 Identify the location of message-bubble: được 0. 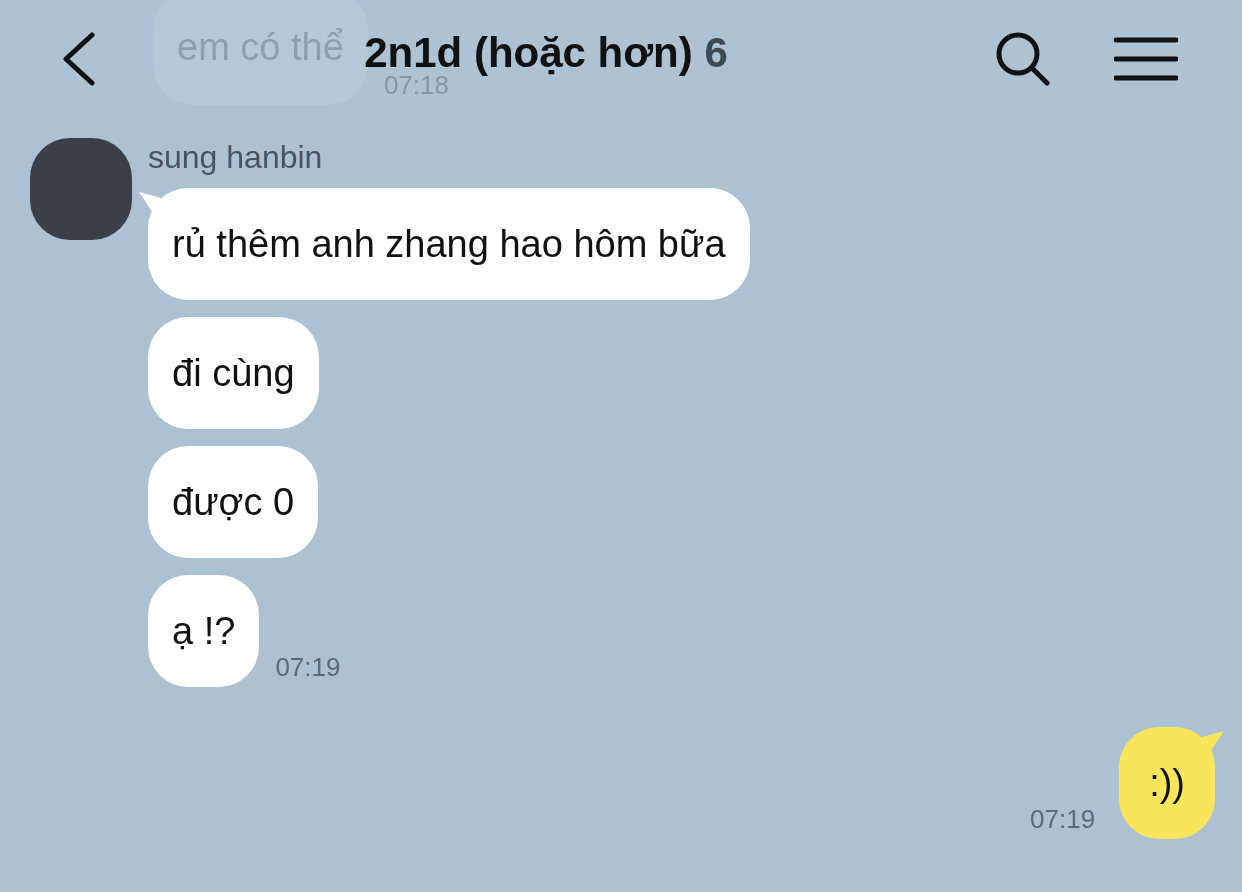
(233, 502).